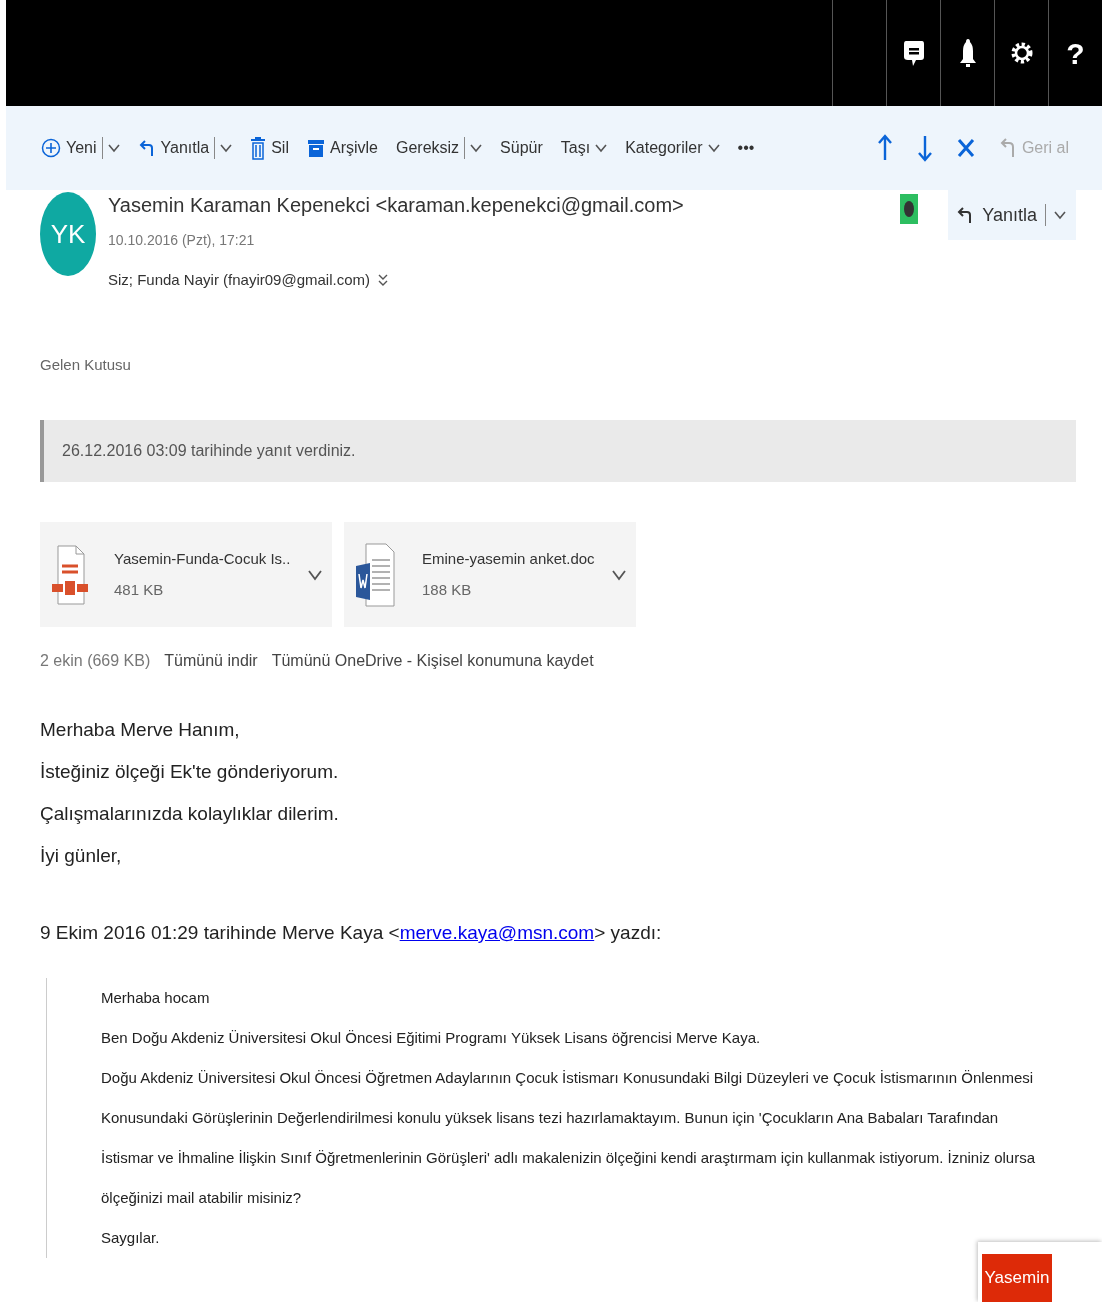 The width and height of the screenshot is (1102, 1302). I want to click on close-icon, so click(965, 148).